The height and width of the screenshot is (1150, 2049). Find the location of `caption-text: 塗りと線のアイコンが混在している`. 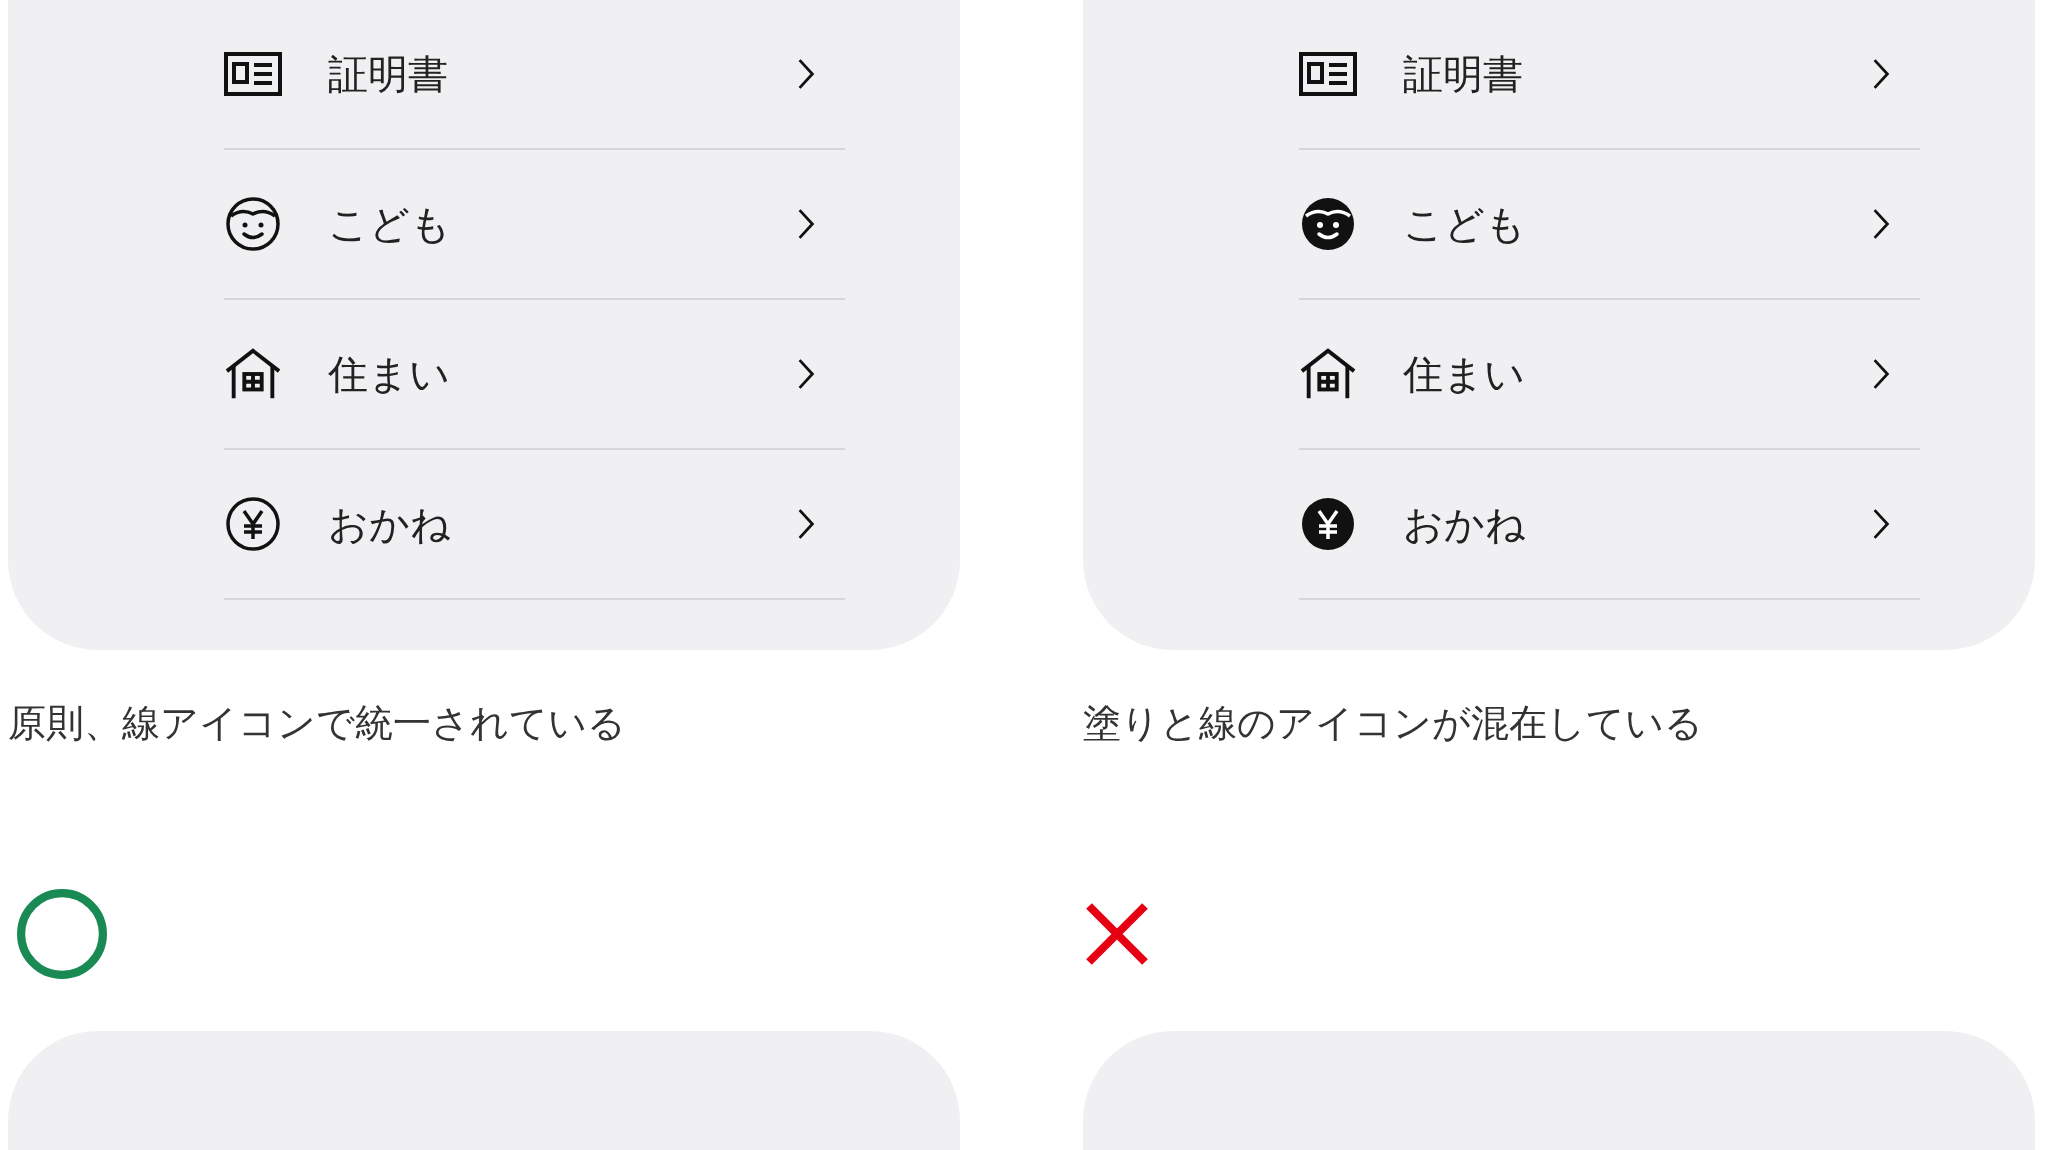

caption-text: 塗りと線のアイコンが混在している is located at coordinates (1393, 723).